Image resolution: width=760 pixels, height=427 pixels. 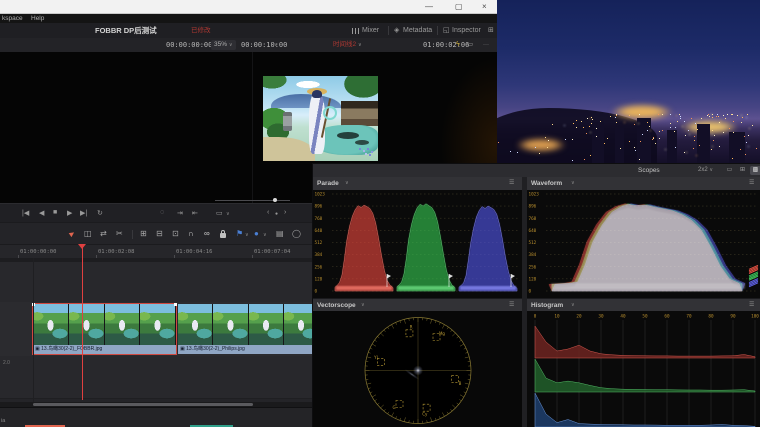 What do you see at coordinates (143, 404) in the screenshot?
I see `scrollbar-thumb` at bounding box center [143, 404].